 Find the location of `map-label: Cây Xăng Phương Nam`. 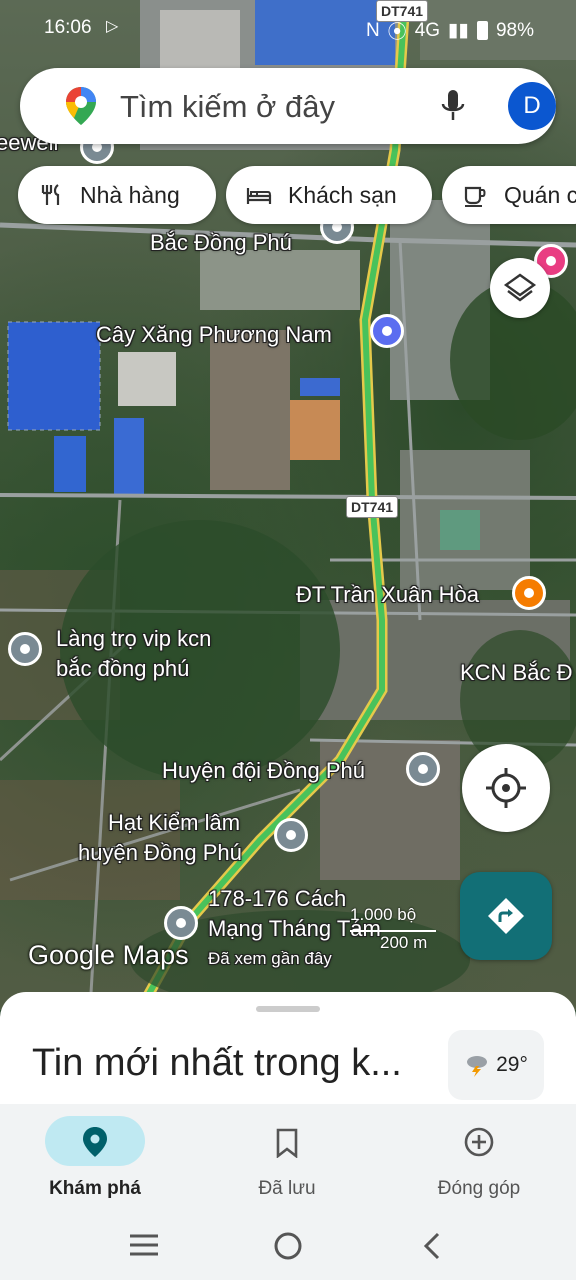

map-label: Cây Xăng Phương Nam is located at coordinates (214, 334).